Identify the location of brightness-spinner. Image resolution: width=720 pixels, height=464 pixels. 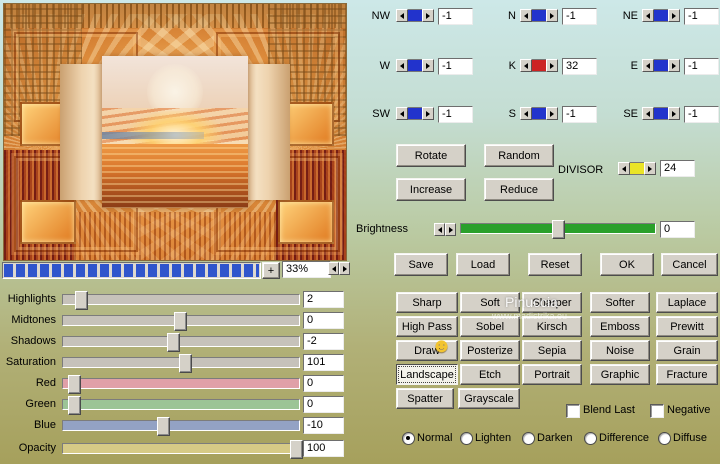
(445, 229).